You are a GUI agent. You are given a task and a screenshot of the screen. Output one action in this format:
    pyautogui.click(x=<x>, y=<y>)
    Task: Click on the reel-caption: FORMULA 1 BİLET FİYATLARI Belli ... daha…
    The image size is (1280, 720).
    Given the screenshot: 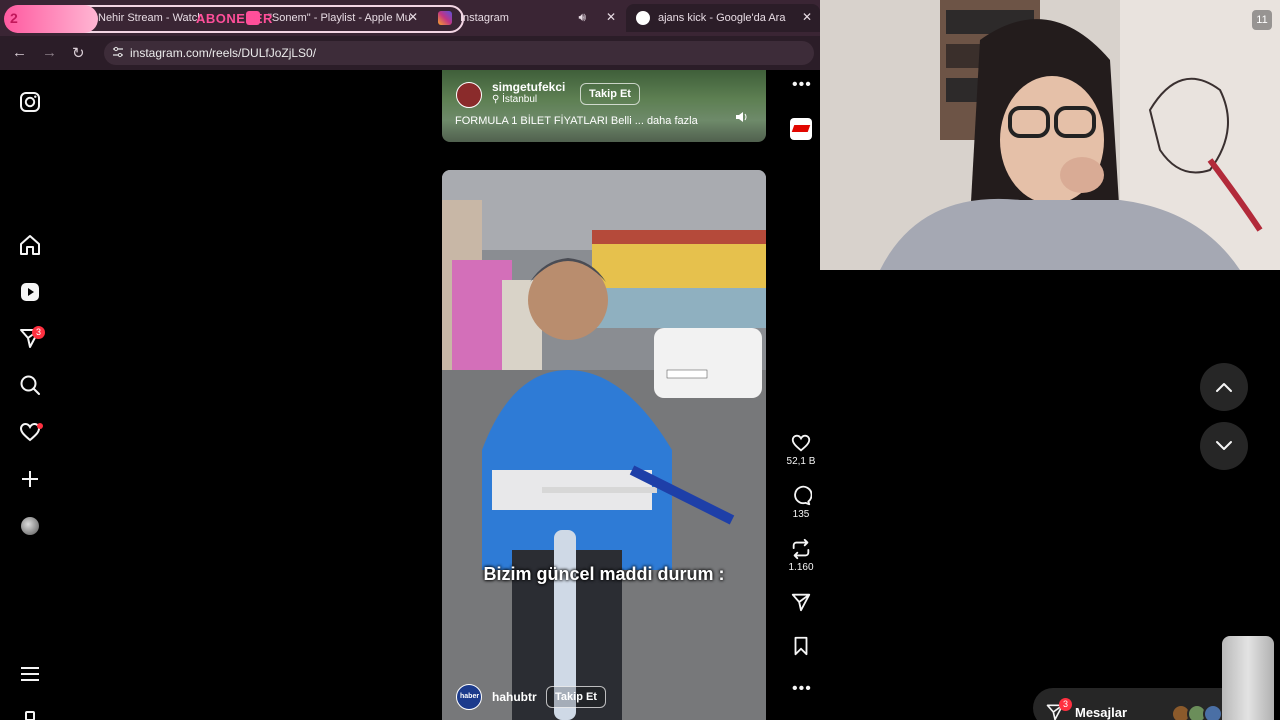 What is the action you would take?
    pyautogui.click(x=576, y=121)
    